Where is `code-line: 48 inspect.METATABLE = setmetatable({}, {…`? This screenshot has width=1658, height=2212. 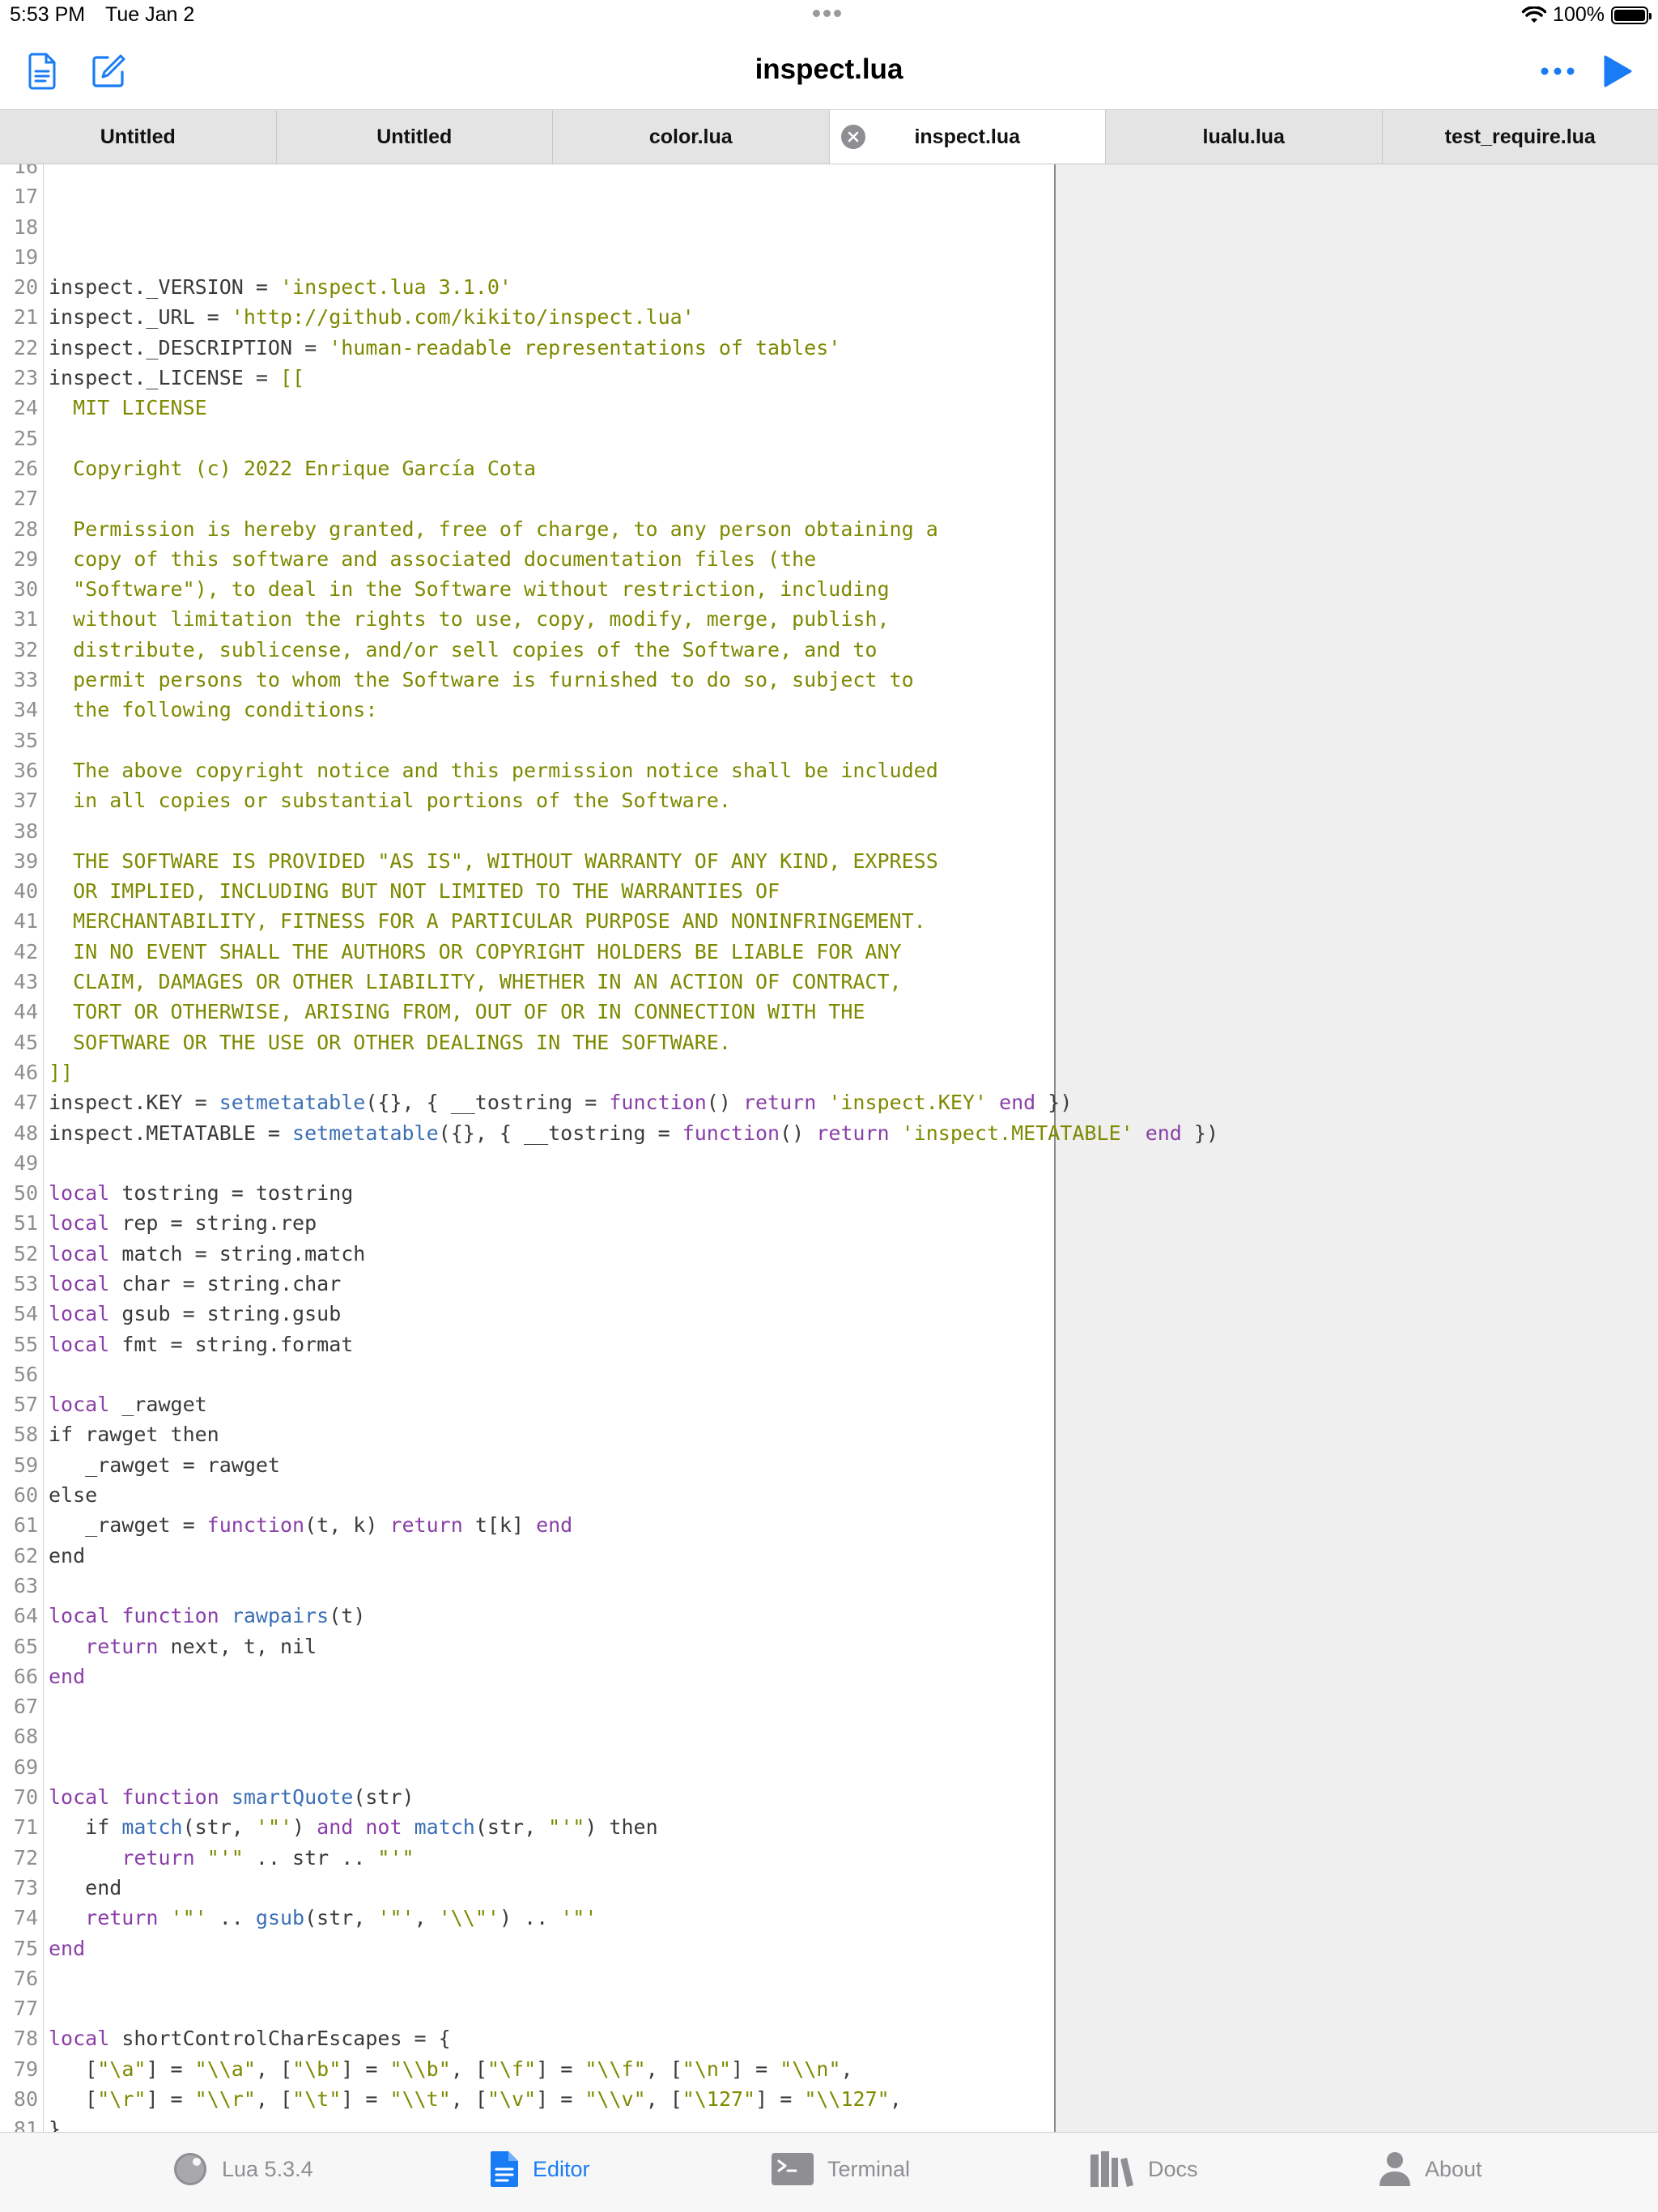
code-line: 48 inspect.METATABLE = setmetatable({}, {… is located at coordinates (829, 1132).